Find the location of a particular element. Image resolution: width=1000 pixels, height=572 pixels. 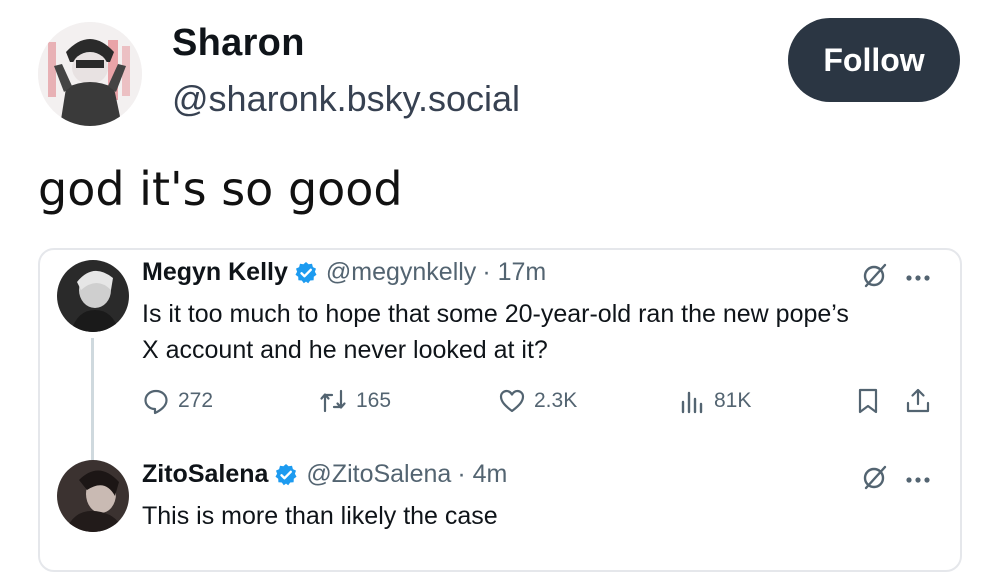

reply-count: 272 is located at coordinates (196, 400).